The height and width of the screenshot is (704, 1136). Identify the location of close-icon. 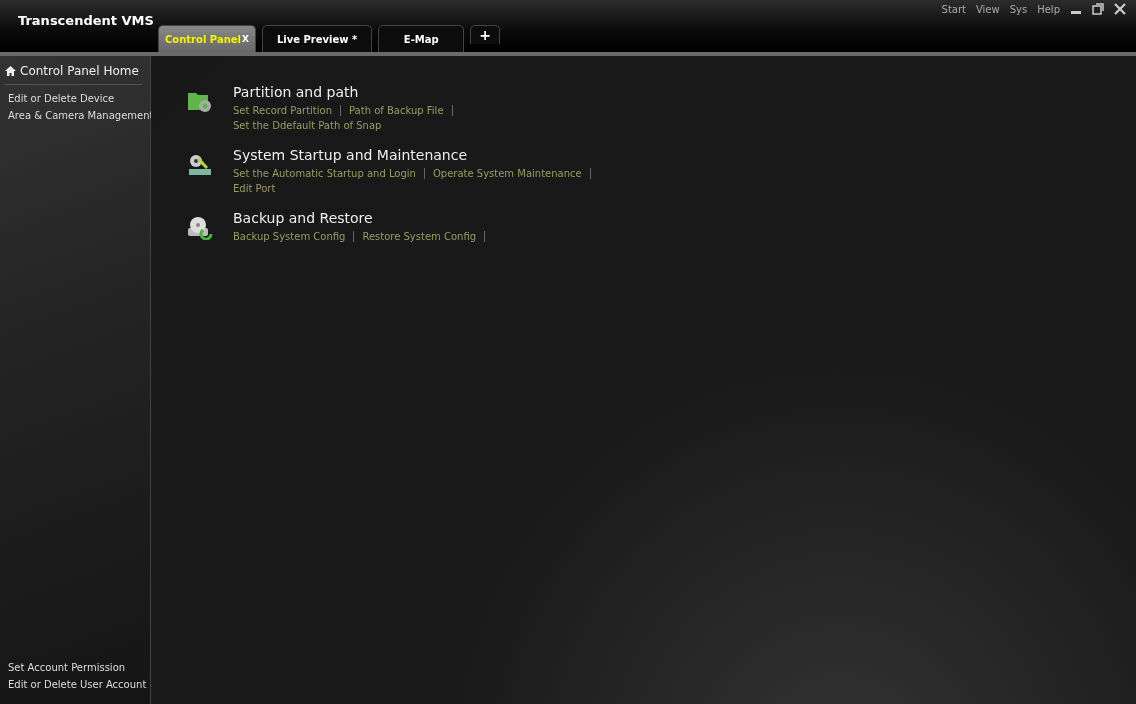
(1120, 9).